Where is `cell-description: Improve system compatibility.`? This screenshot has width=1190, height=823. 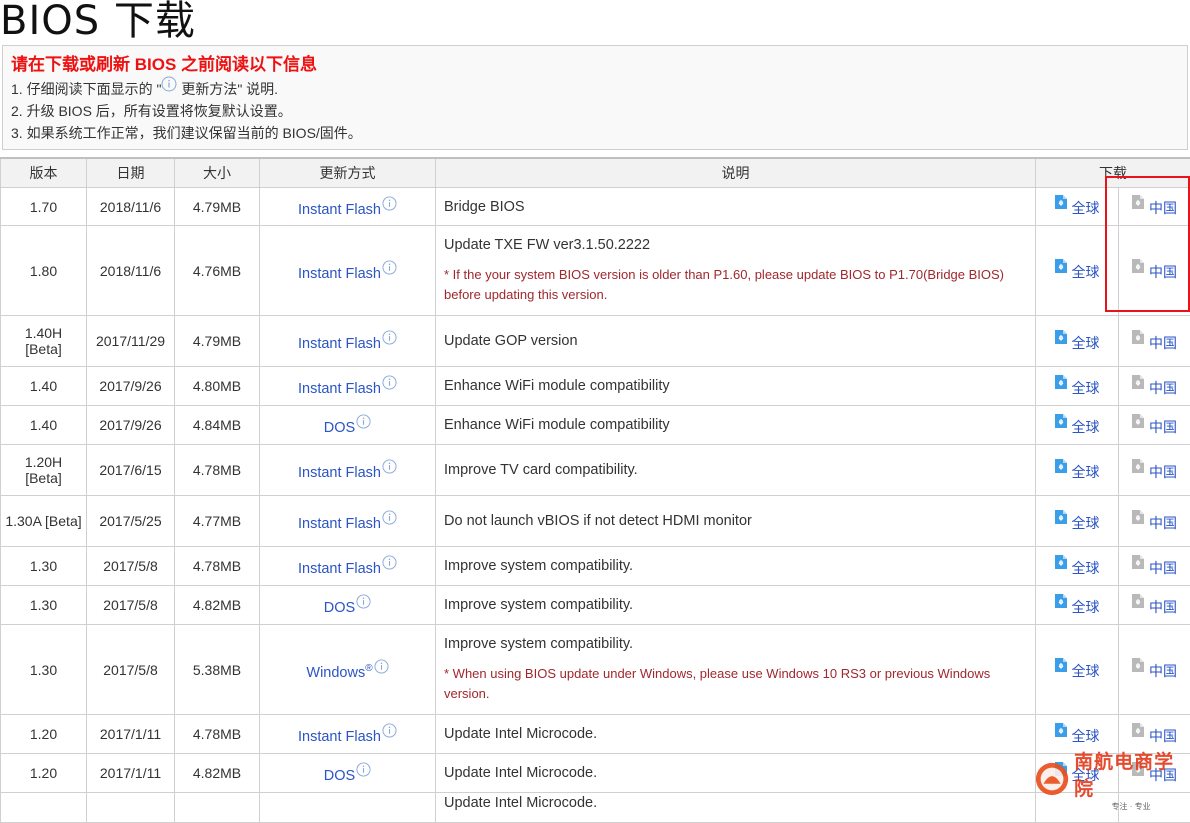 cell-description: Improve system compatibility. is located at coordinates (736, 605).